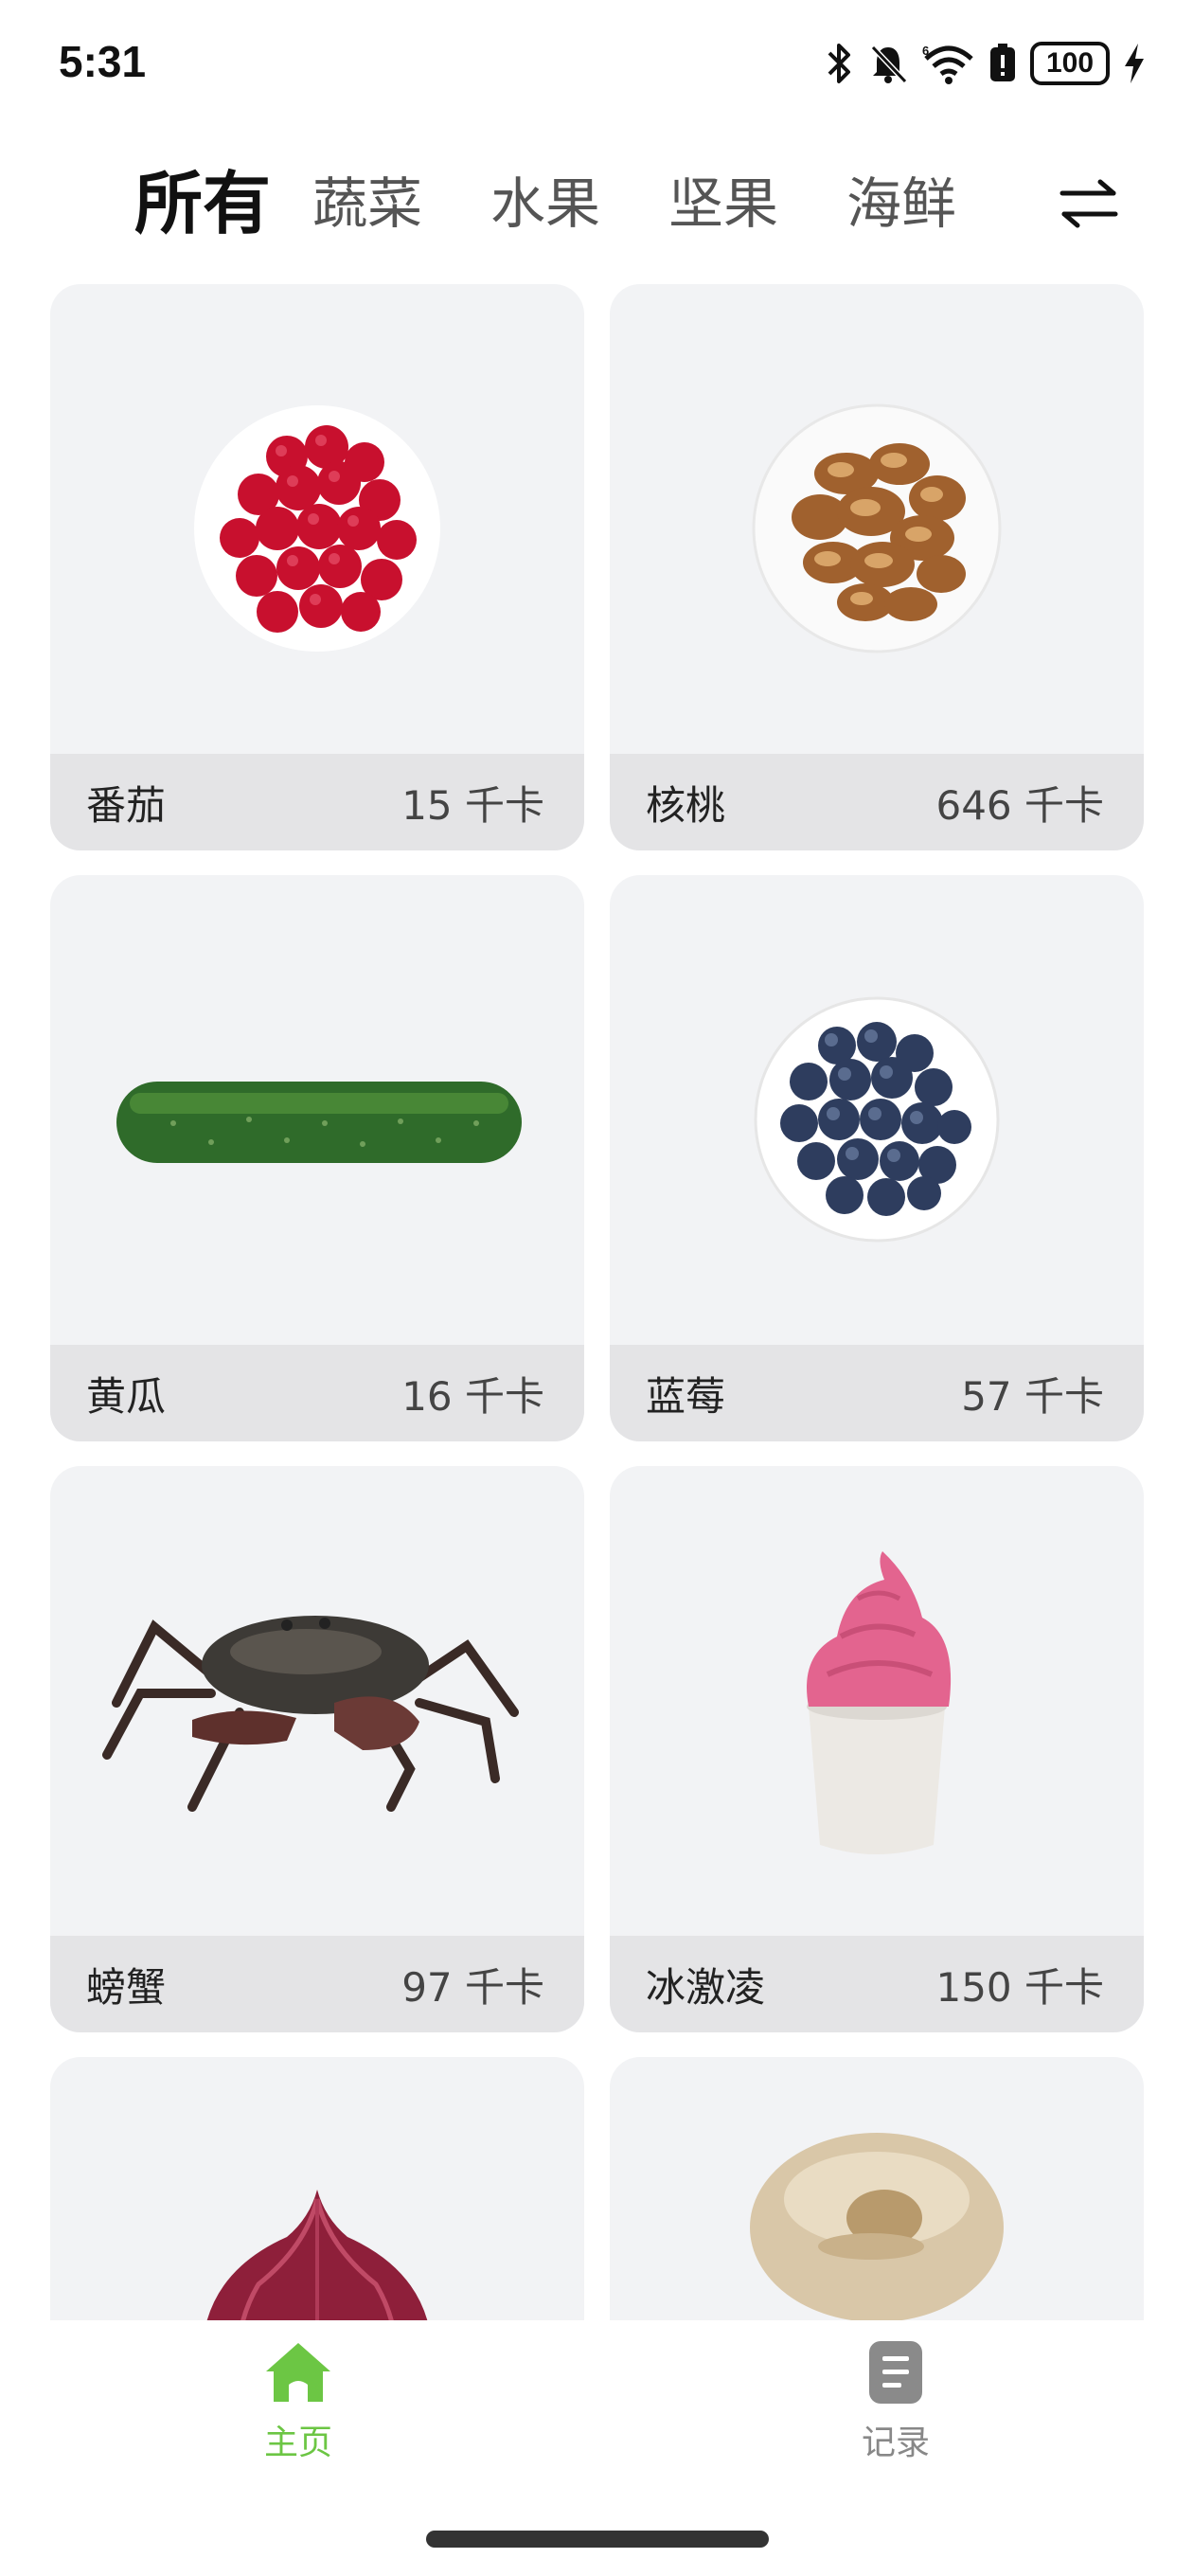  What do you see at coordinates (925, 51) in the screenshot?
I see `svg-text: 6` at bounding box center [925, 51].